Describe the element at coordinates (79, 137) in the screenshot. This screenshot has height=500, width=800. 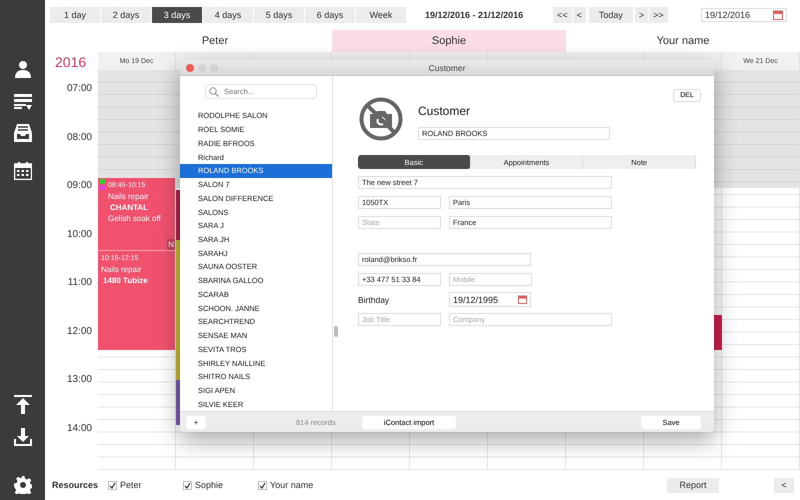
I see `time-label: 08:00` at that location.